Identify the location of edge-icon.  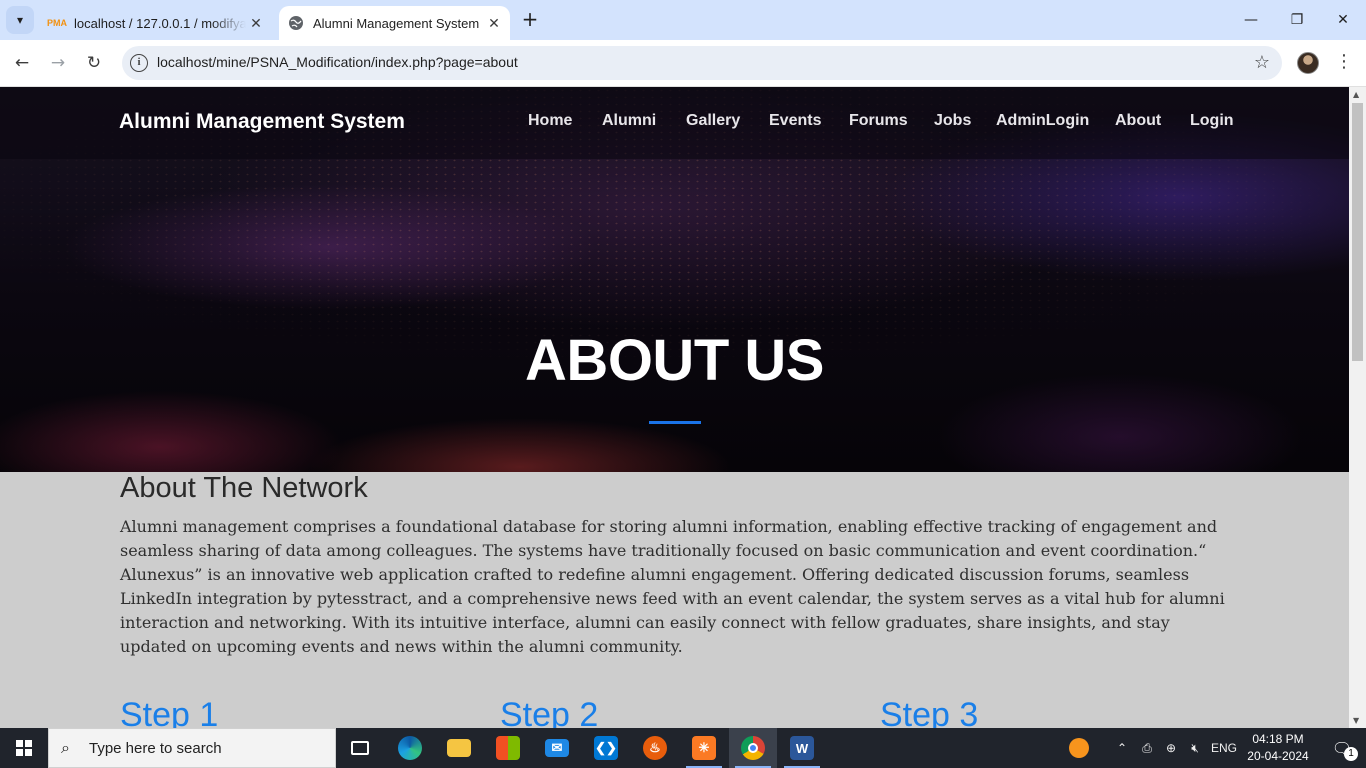
(410, 748).